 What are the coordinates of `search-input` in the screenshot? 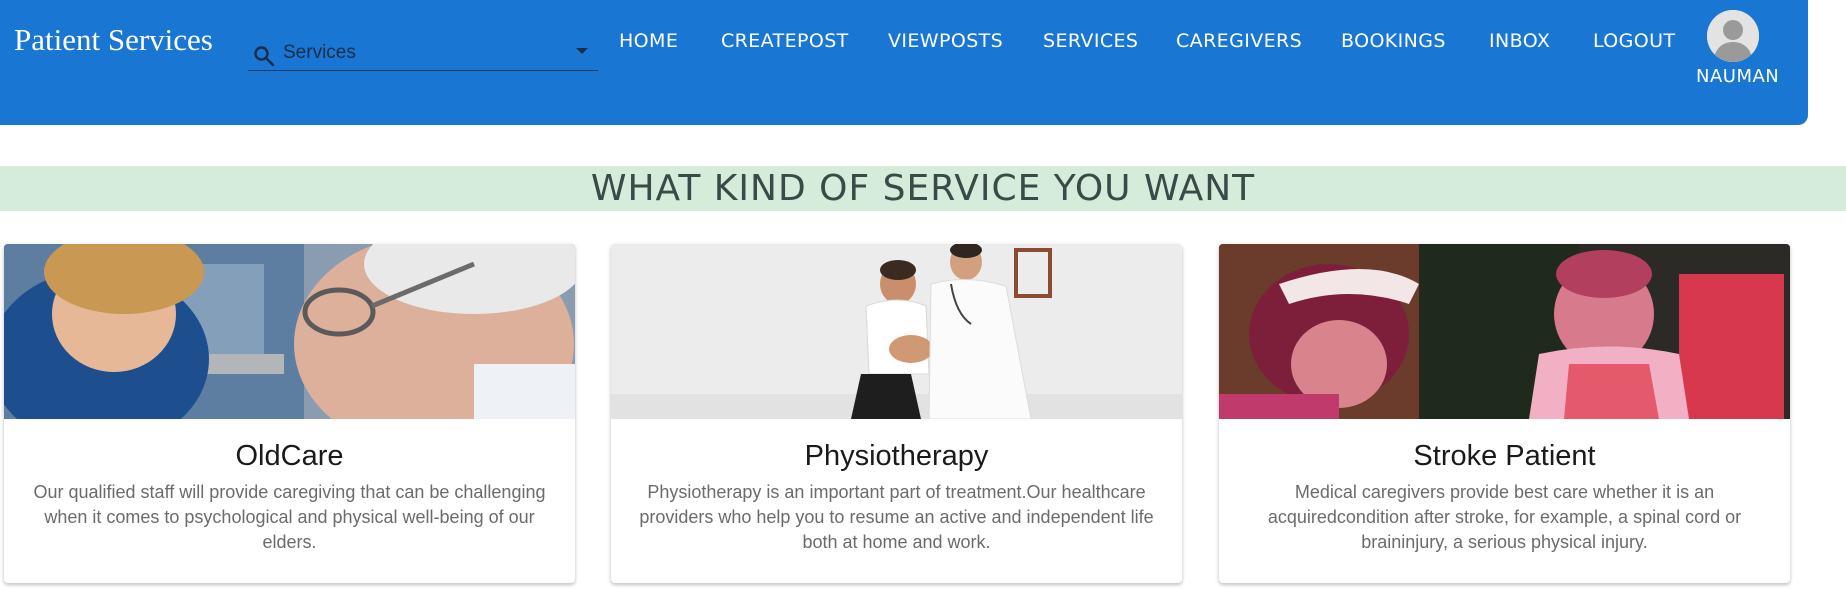 It's located at (418, 53).